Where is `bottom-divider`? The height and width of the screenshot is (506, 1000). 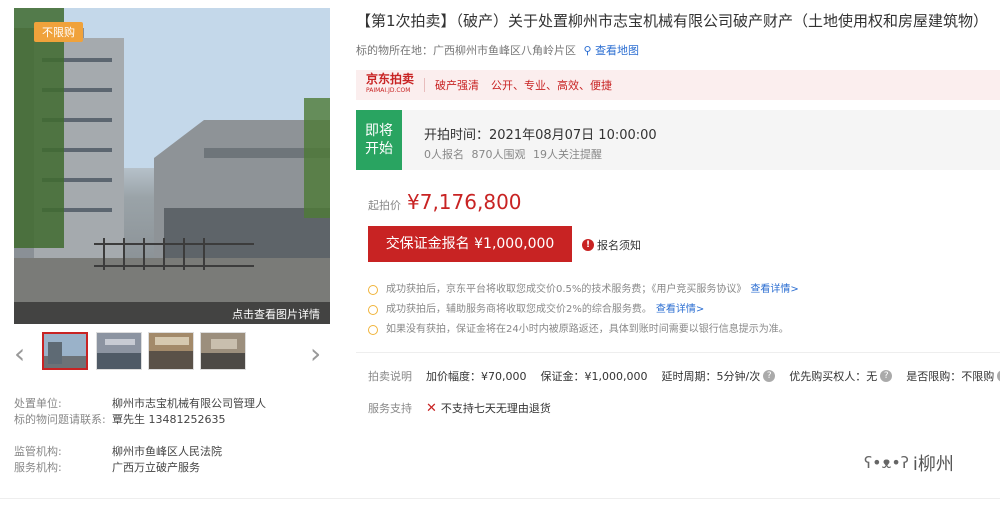
bottom-divider is located at coordinates (500, 498).